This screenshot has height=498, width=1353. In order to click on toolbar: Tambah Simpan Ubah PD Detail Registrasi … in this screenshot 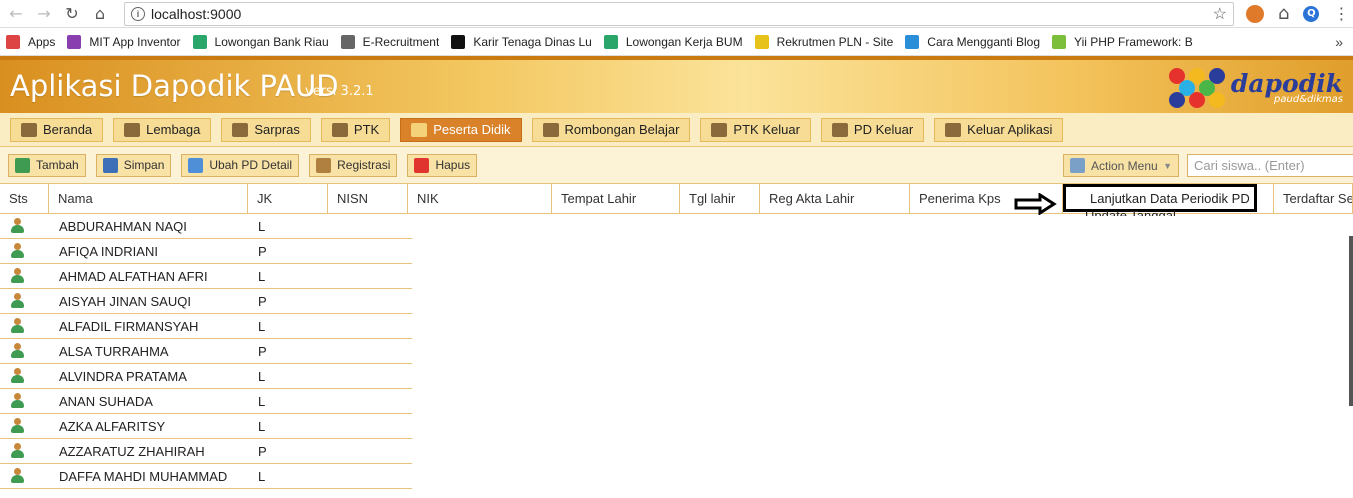, I will do `click(676, 165)`.